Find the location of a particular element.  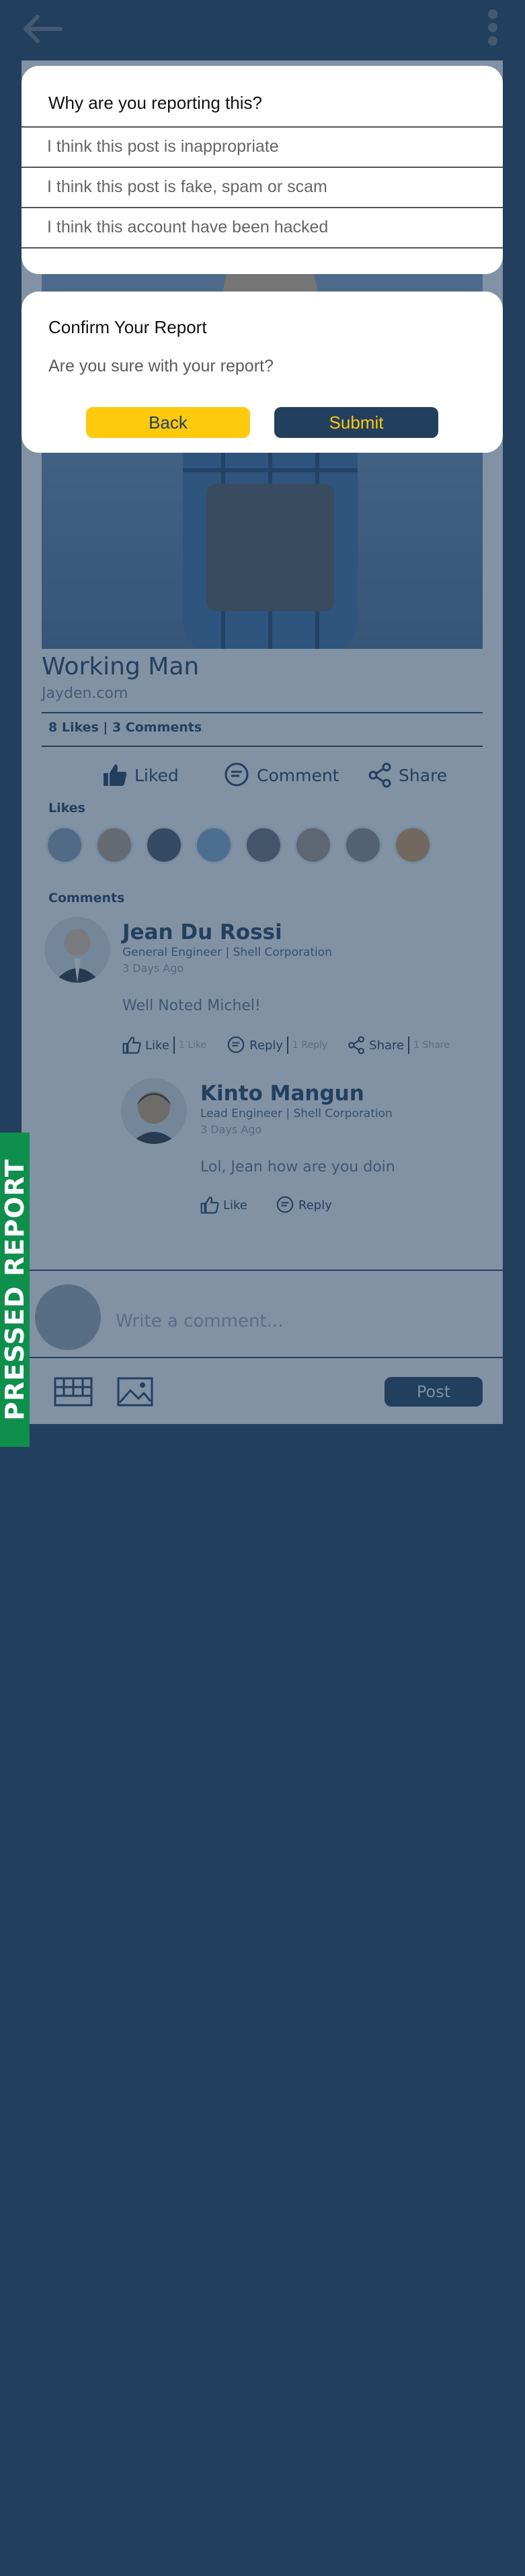

kebab-menu-icon is located at coordinates (493, 30).